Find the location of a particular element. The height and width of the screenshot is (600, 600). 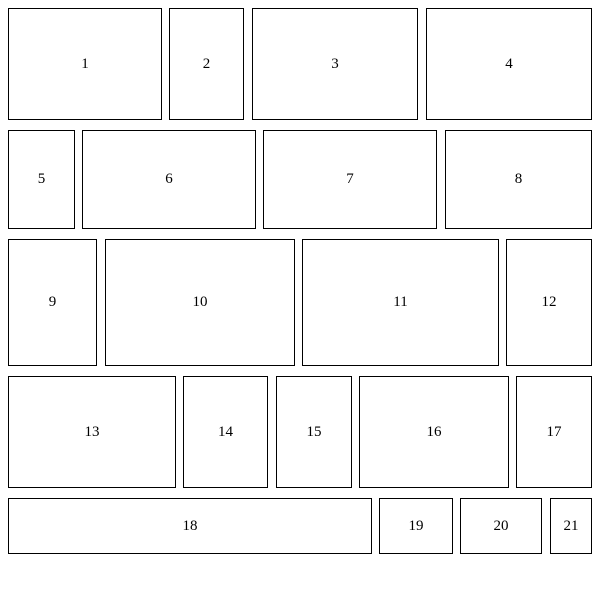

box-19: 19 is located at coordinates (416, 526).